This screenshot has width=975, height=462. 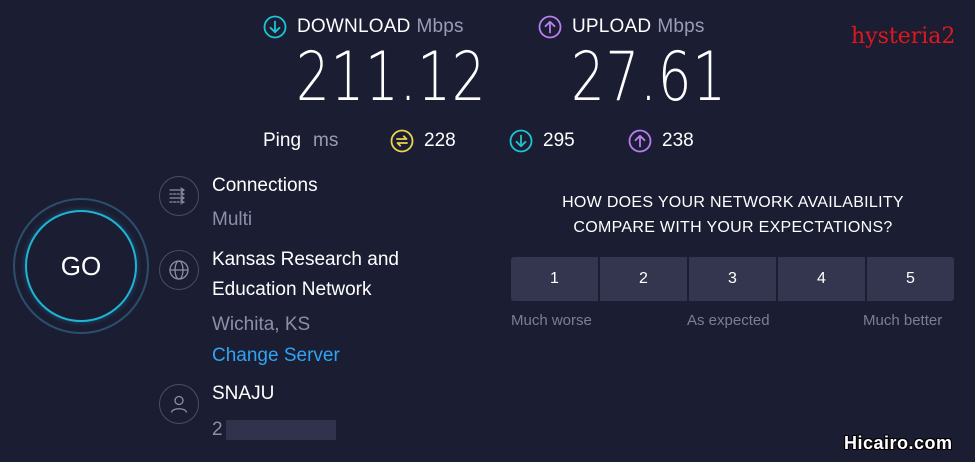 What do you see at coordinates (903, 36) in the screenshot?
I see `hysteria2-watermark: hysteria2` at bounding box center [903, 36].